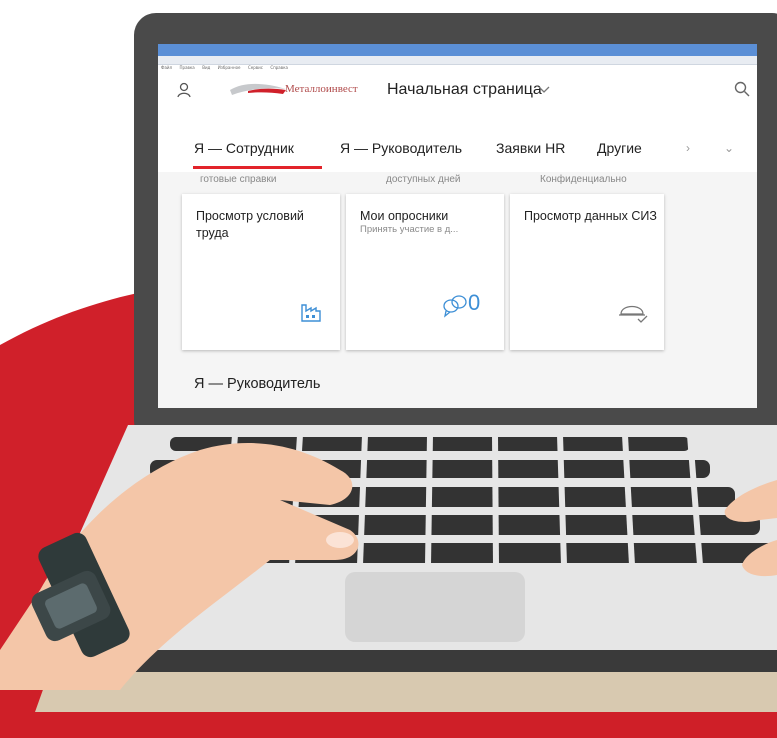 The height and width of the screenshot is (738, 777). I want to click on chevron-down-icon, so click(544, 90).